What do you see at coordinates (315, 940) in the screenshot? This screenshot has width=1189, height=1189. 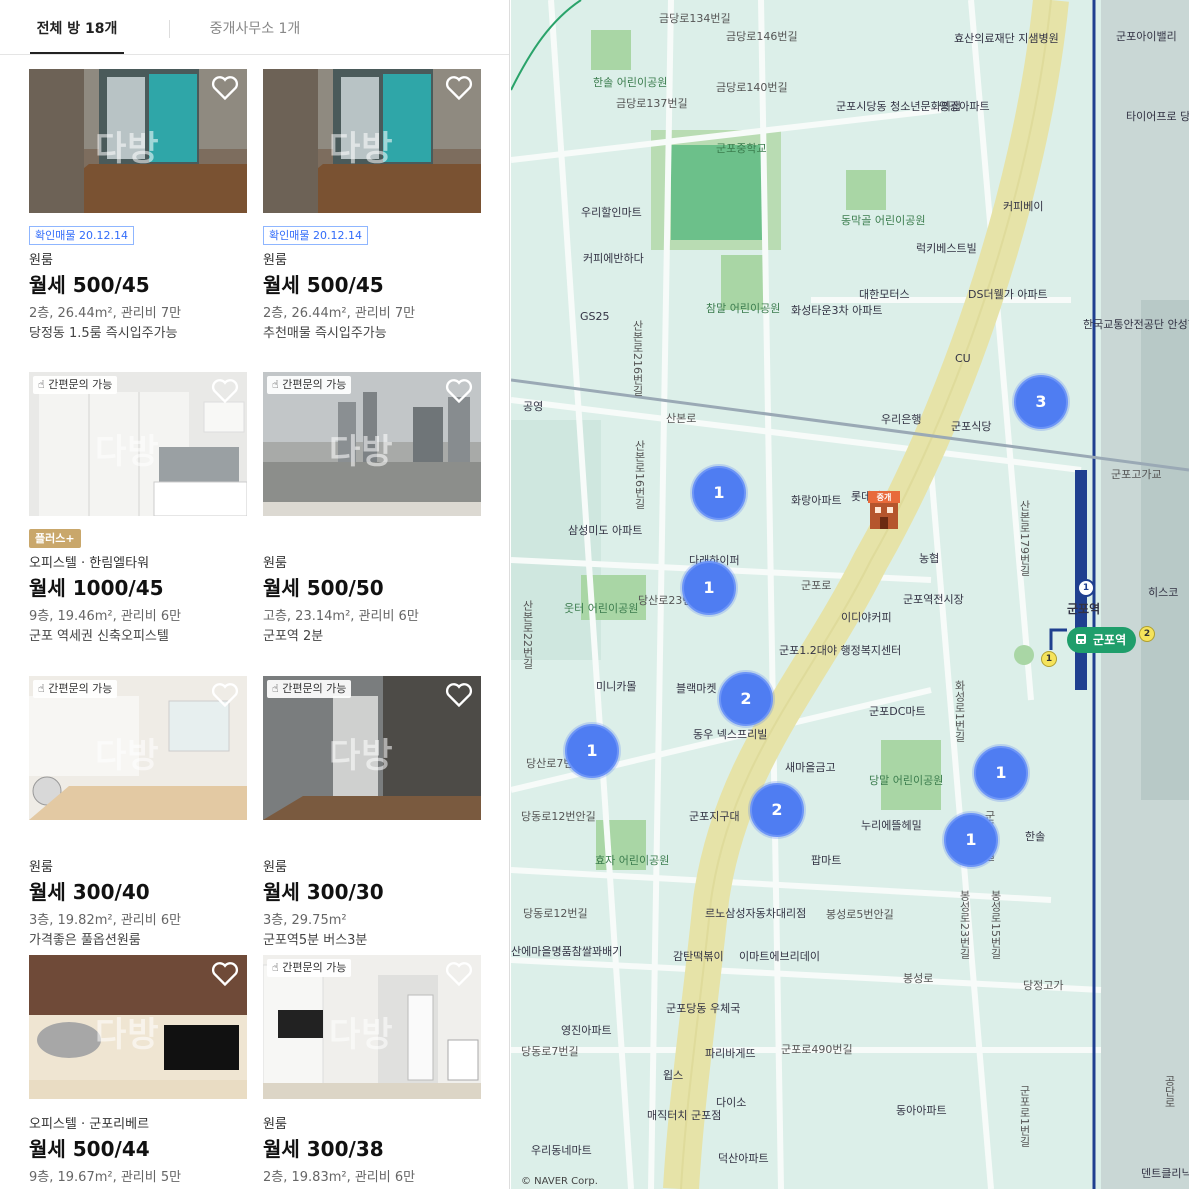 I see `listing-description: 군포역5분 버스3분` at bounding box center [315, 940].